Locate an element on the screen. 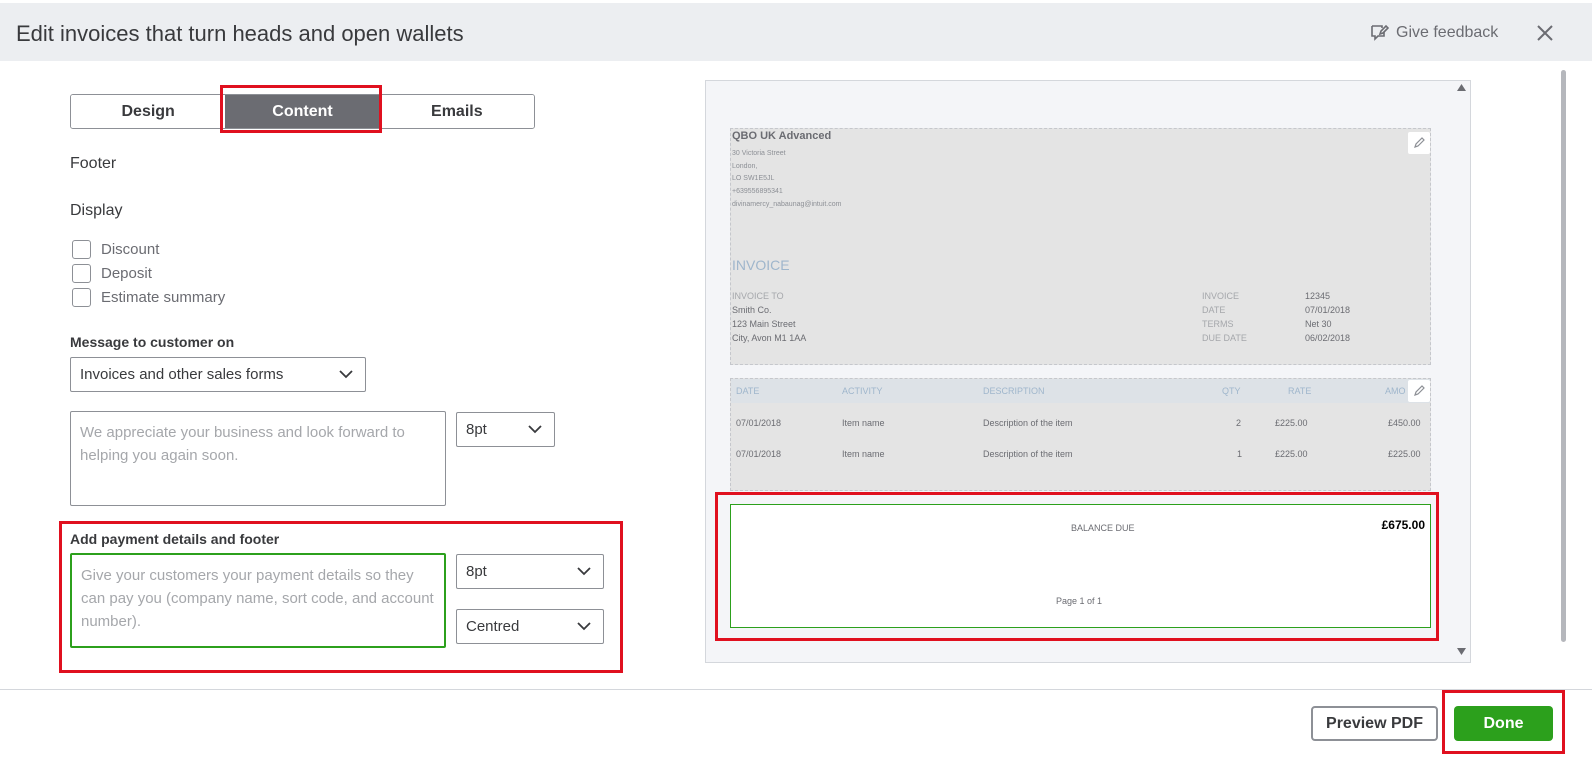 The height and width of the screenshot is (767, 1592). meta-label: INVOICE is located at coordinates (1221, 296).